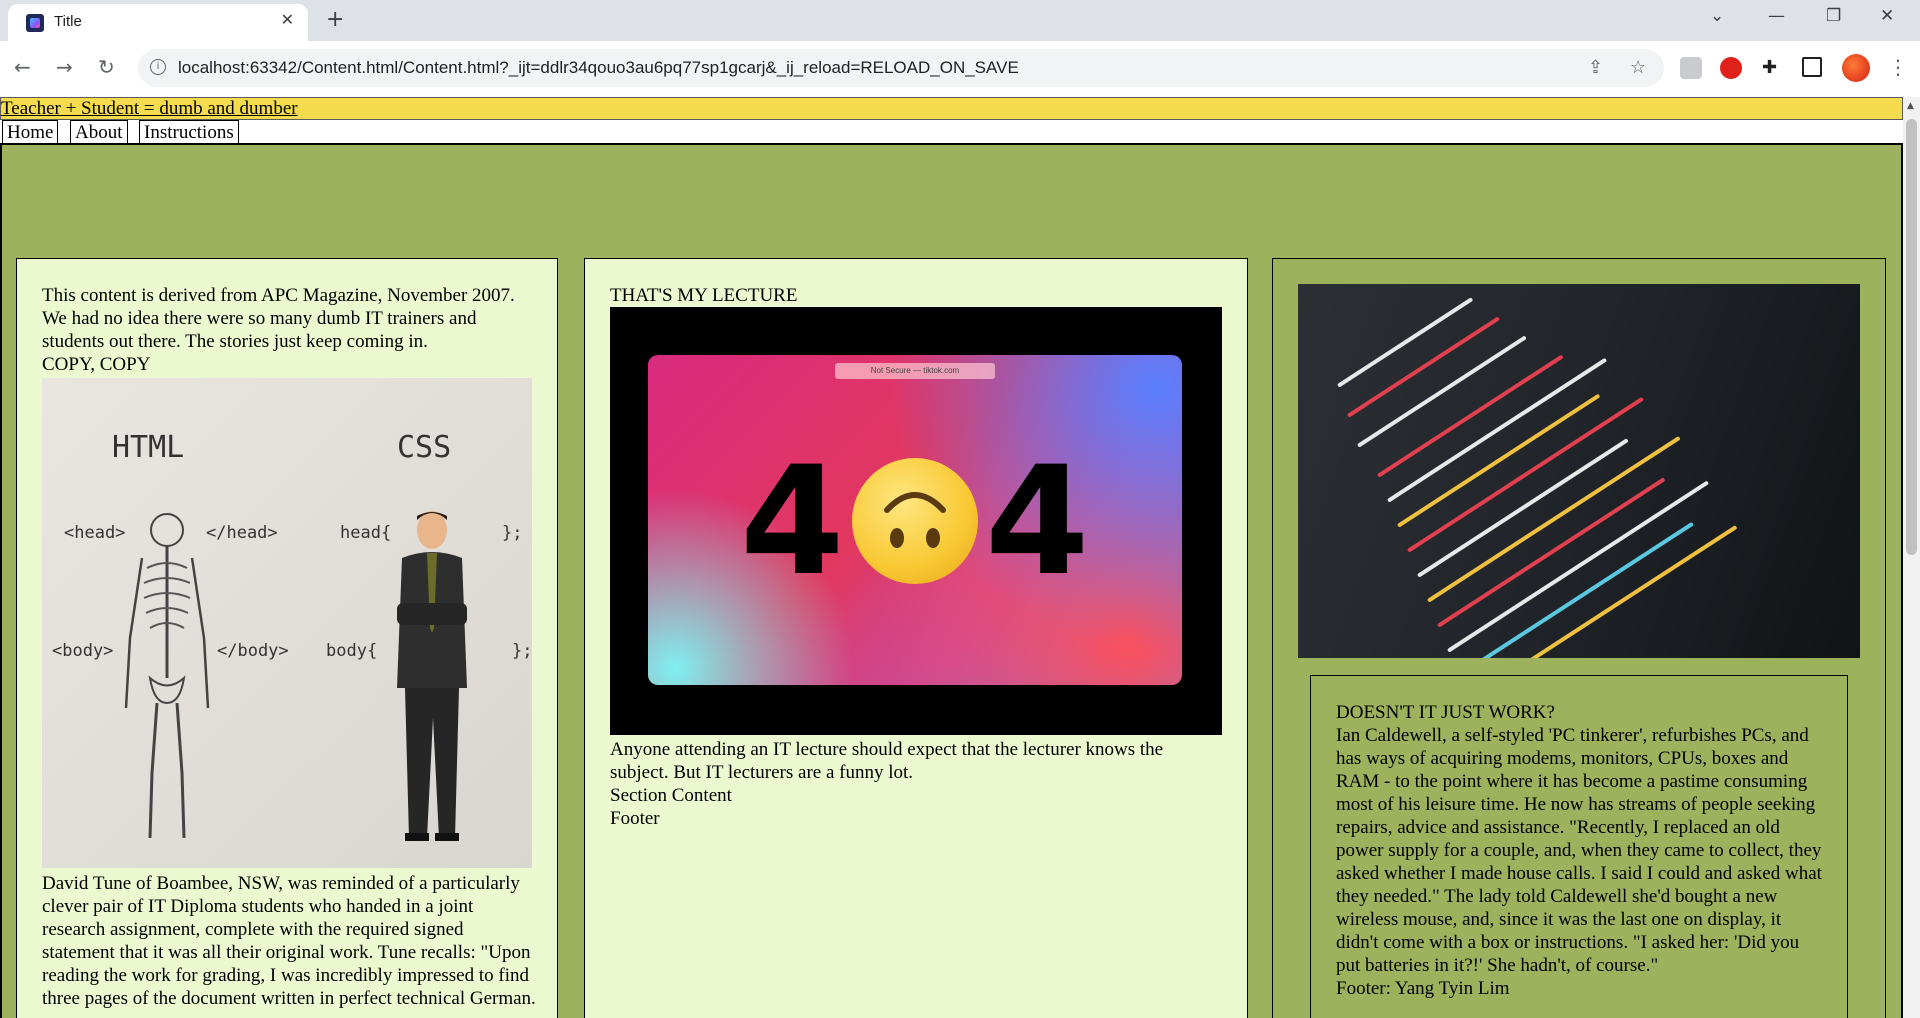 The image size is (1920, 1018). Describe the element at coordinates (1731, 68) in the screenshot. I see `opera-icon` at that location.